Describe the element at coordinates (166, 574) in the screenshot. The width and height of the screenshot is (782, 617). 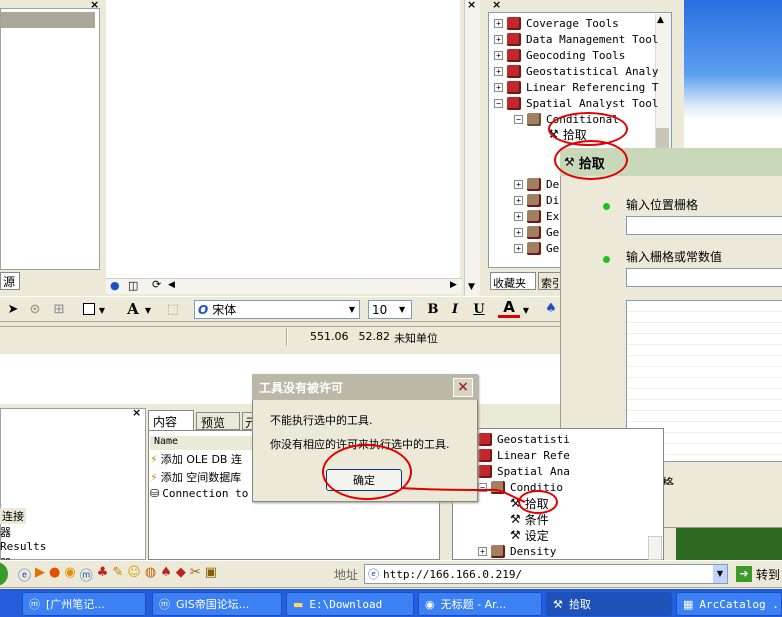
I see `mushroom-icon: ♠` at that location.